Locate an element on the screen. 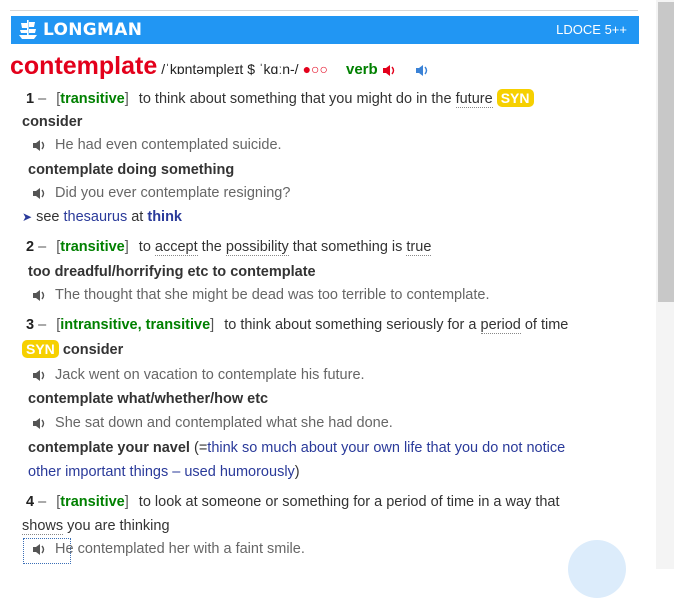 The height and width of the screenshot is (598, 674). sense-number: 2 is located at coordinates (30, 247).